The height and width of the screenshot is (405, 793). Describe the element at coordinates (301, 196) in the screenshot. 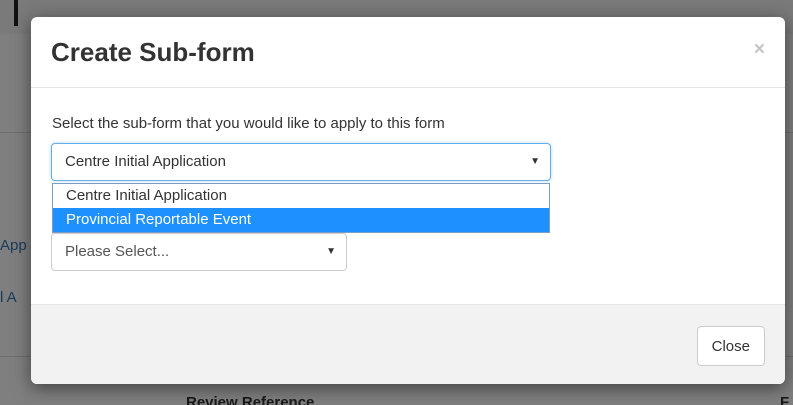

I see `dropdown-option: Centre Initial Application` at that location.